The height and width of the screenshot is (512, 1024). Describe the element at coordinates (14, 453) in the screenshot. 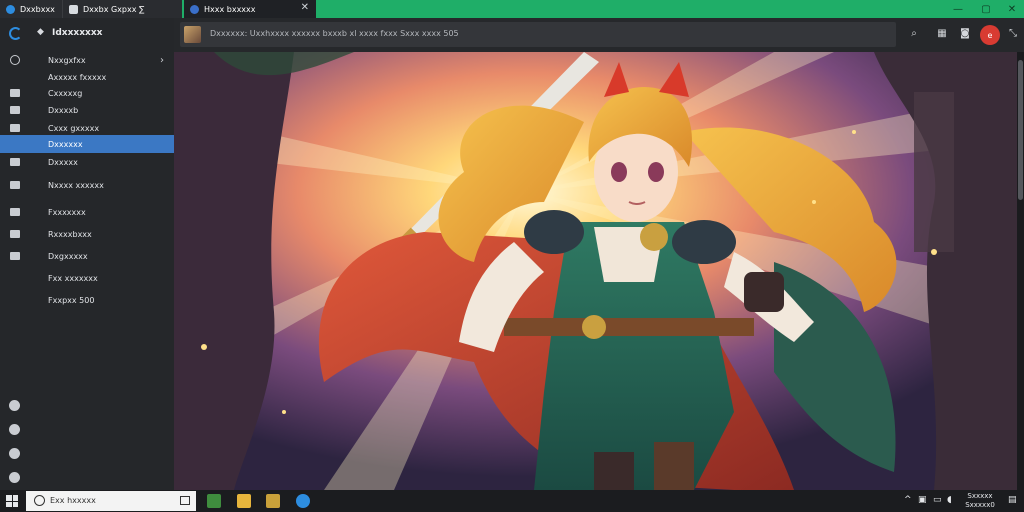

I see `account-icon` at that location.